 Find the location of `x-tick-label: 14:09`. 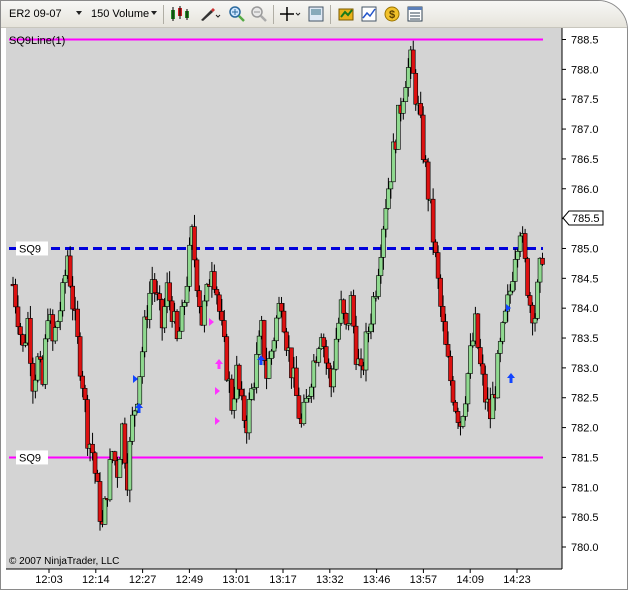

x-tick-label: 14:09 is located at coordinates (470, 580).